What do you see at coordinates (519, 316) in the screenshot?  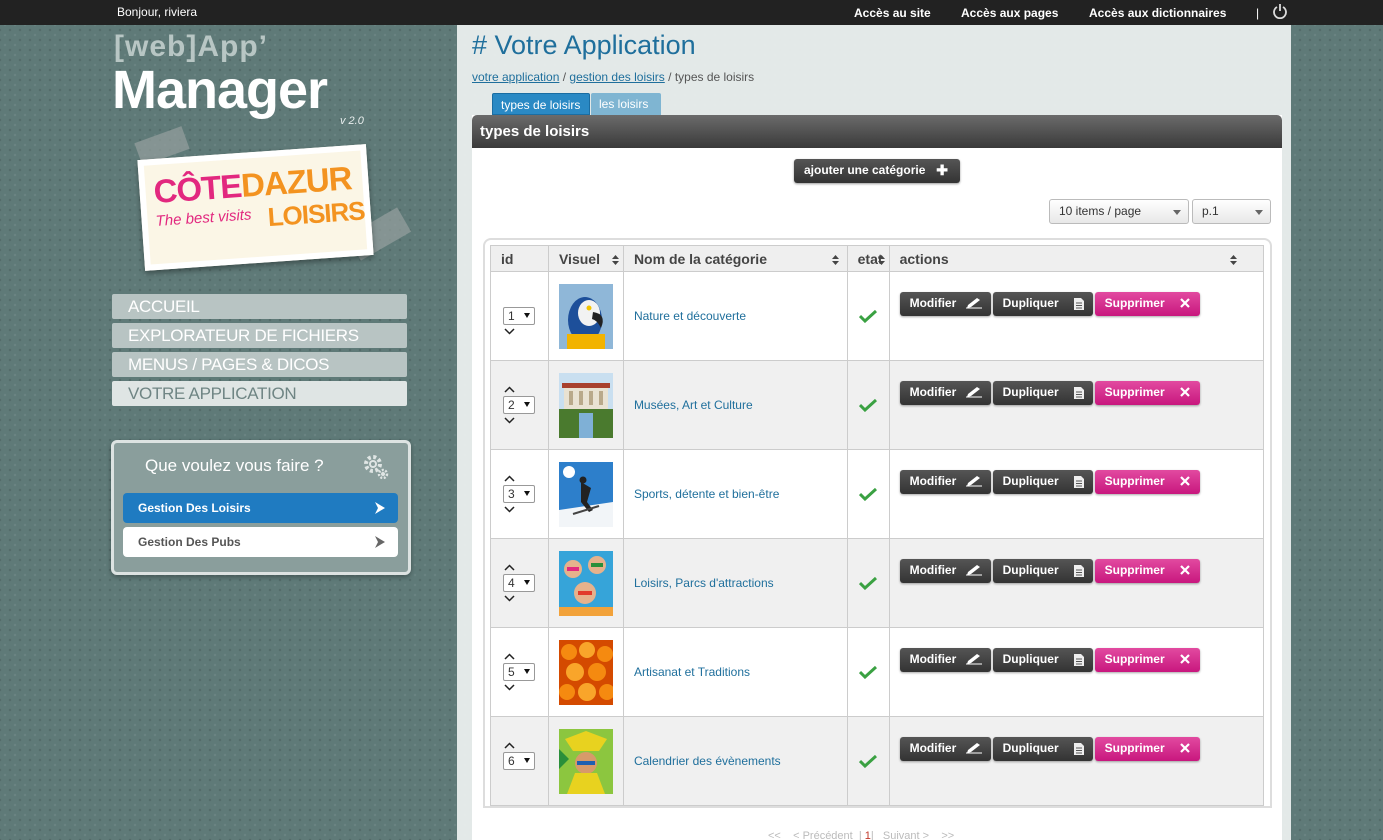 I see `order-select: 1` at bounding box center [519, 316].